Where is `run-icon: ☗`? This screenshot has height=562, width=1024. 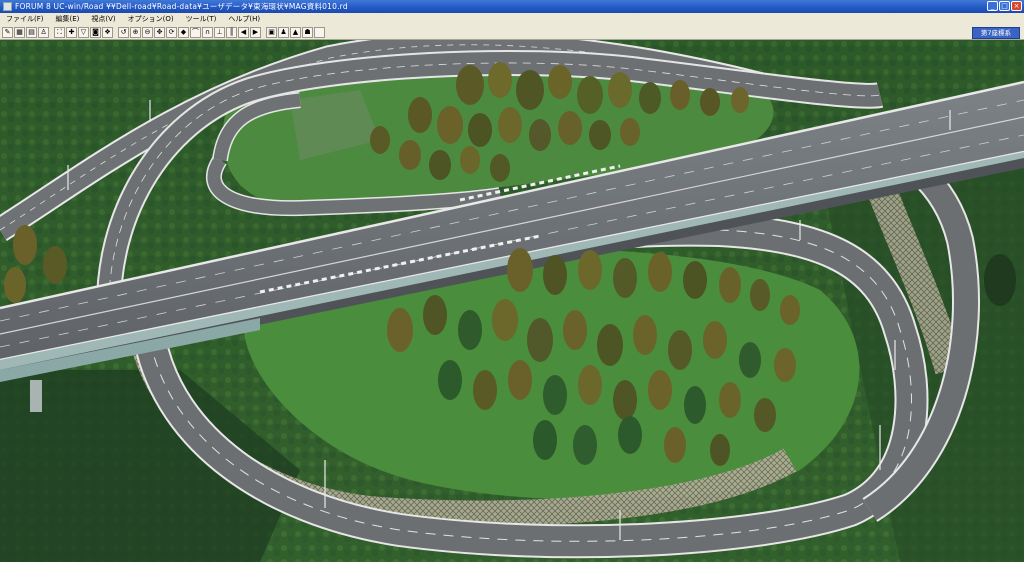 run-icon: ☗ is located at coordinates (307, 32).